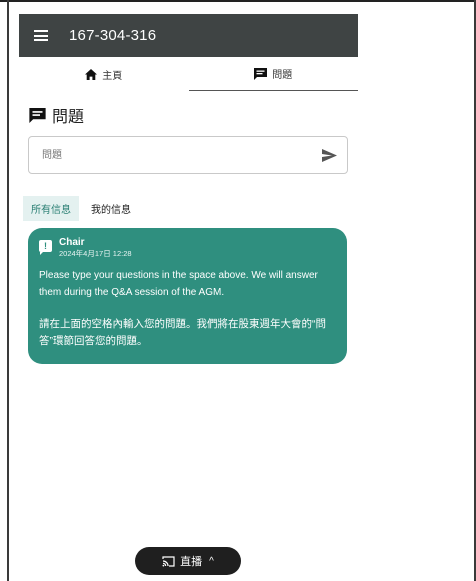  I want to click on message-timestamp: 2024年4月17日 12:28, so click(95, 253).